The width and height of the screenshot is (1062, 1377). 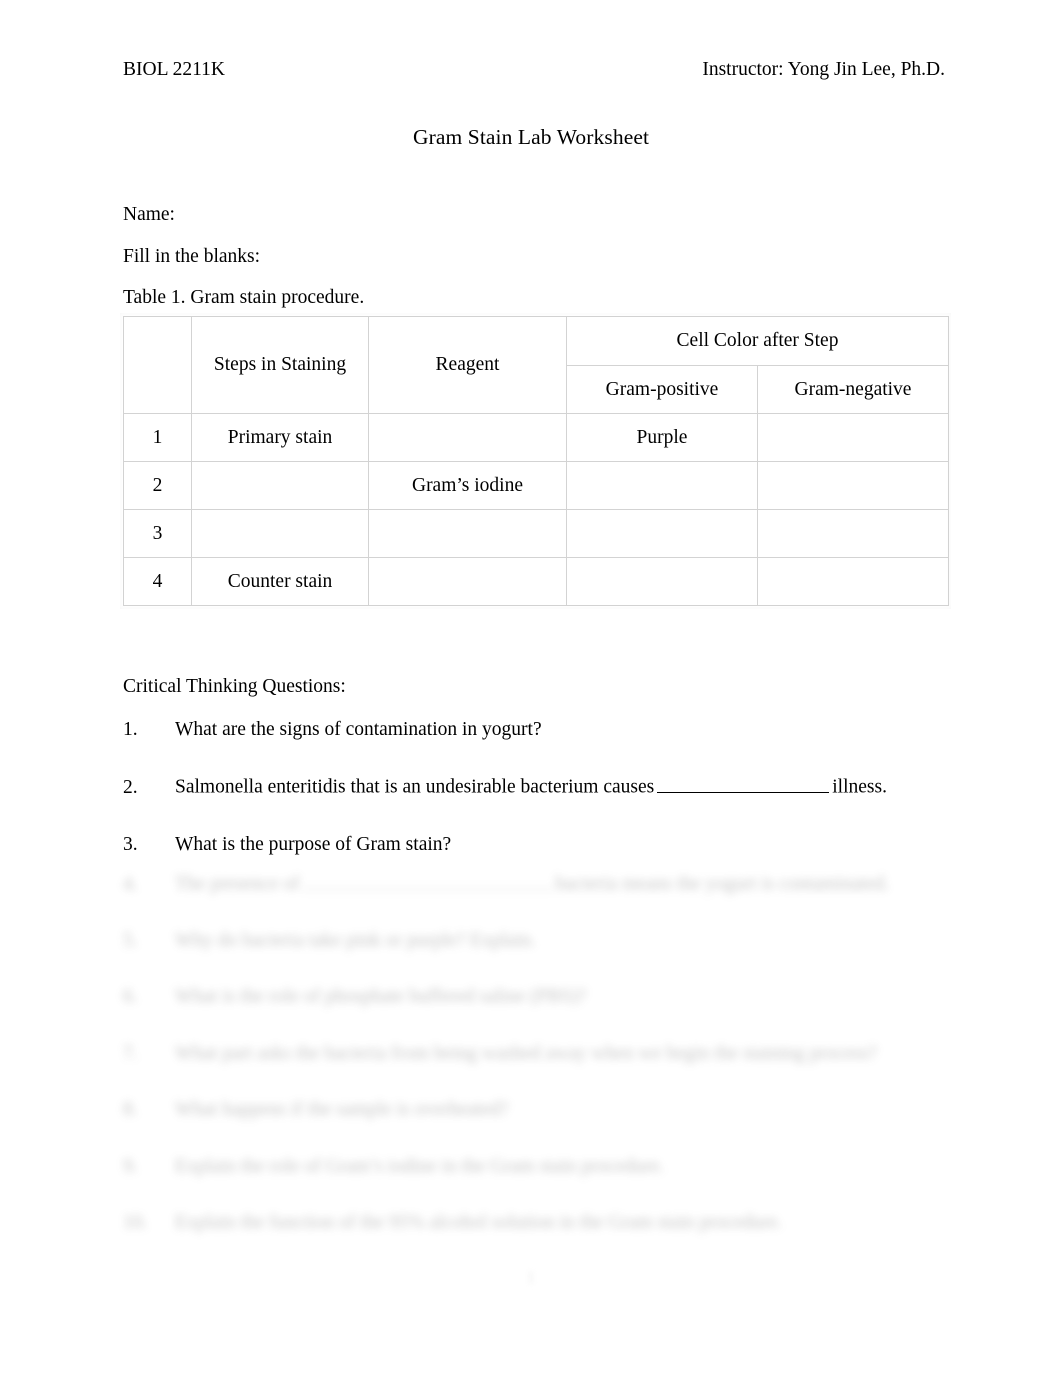 What do you see at coordinates (130, 845) in the screenshot?
I see `question-number: 3.` at bounding box center [130, 845].